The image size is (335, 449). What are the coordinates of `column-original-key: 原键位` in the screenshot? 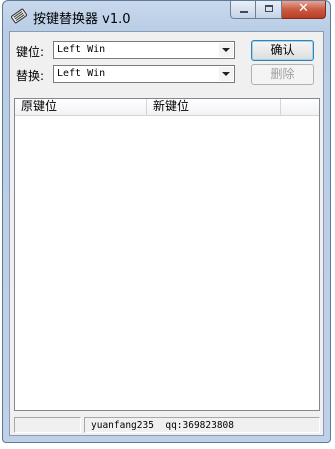 It's located at (81, 107).